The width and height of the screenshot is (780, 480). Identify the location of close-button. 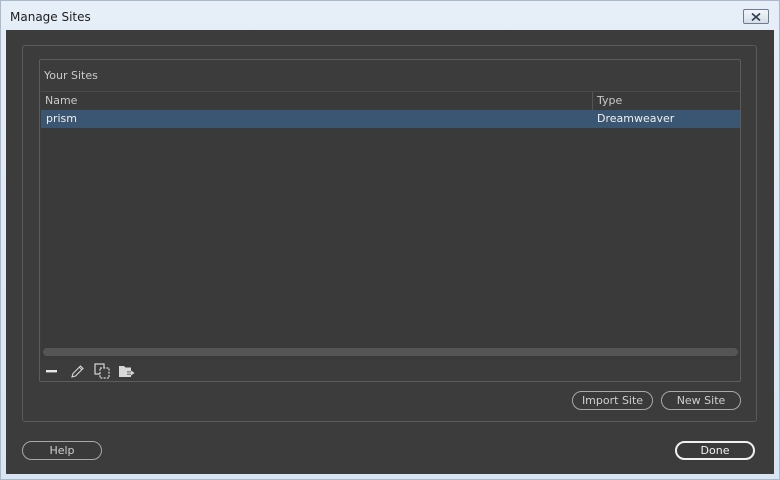
(756, 16).